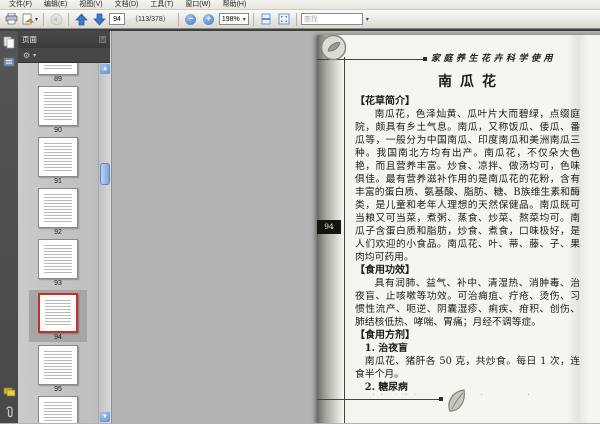 Image resolution: width=600 pixels, height=424 pixels. I want to click on page-count-label: （113/378）, so click(150, 19).